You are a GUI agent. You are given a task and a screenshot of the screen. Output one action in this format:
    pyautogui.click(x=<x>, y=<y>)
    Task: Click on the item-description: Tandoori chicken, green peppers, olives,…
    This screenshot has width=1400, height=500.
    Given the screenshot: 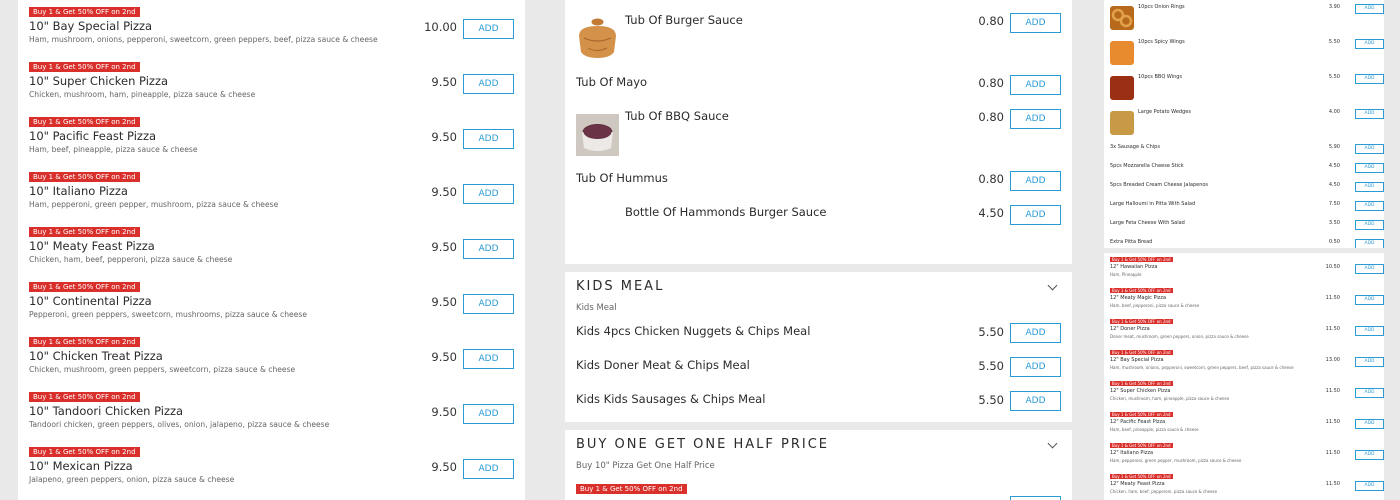 What is the action you would take?
    pyautogui.click(x=179, y=424)
    